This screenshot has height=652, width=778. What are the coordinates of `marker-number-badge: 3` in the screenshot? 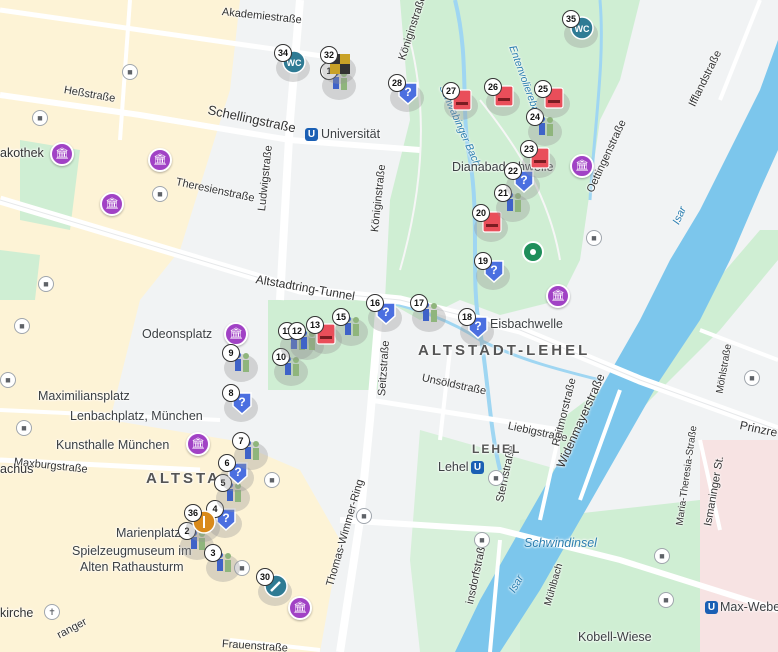 It's located at (213, 553).